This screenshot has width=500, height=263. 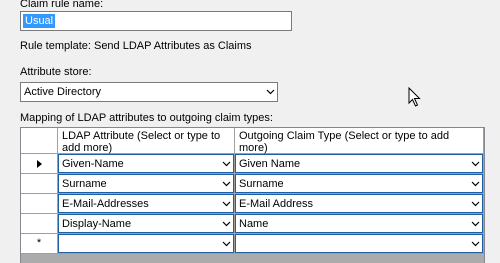 I want to click on ldap-attribute-cell: E-Mail-Addresses, so click(x=146, y=204).